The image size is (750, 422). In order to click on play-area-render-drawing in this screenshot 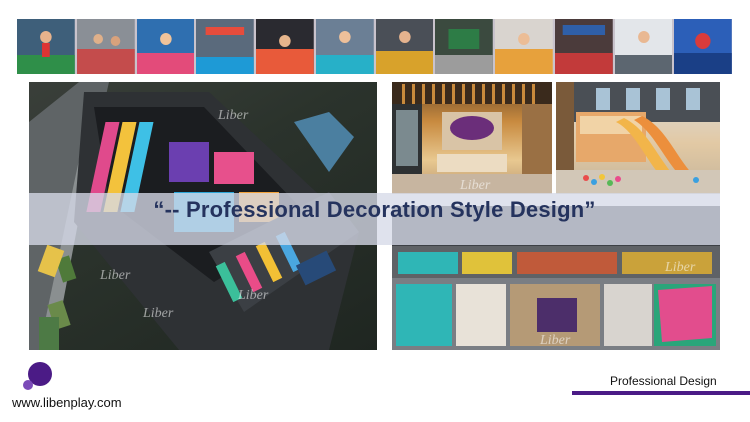, I will do `click(638, 138)`.